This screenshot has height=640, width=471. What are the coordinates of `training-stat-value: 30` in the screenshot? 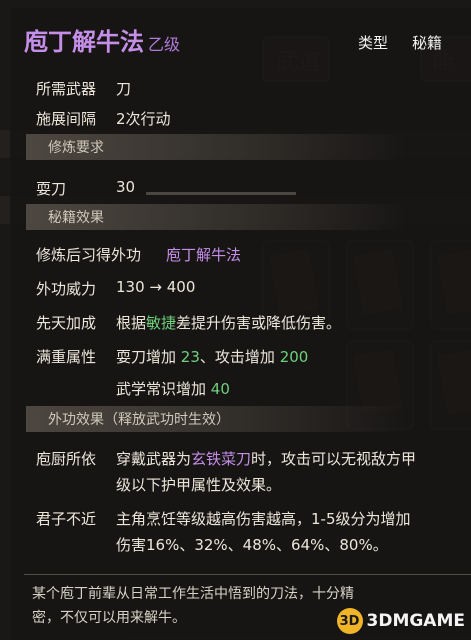 It's located at (126, 187).